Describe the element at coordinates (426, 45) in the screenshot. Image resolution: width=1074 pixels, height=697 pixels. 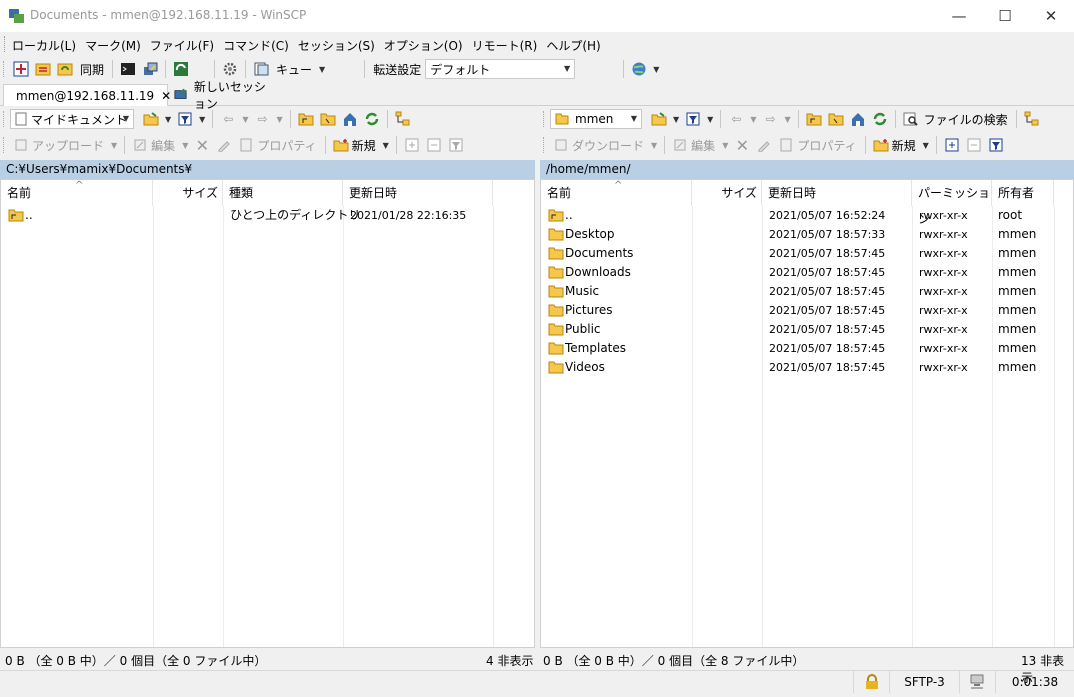
I see `menu-options: オプション(O)` at that location.